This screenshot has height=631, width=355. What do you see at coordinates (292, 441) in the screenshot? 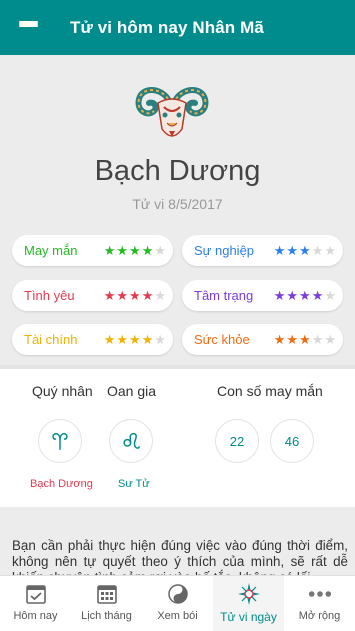
I see `lucky-number-2: 46` at bounding box center [292, 441].